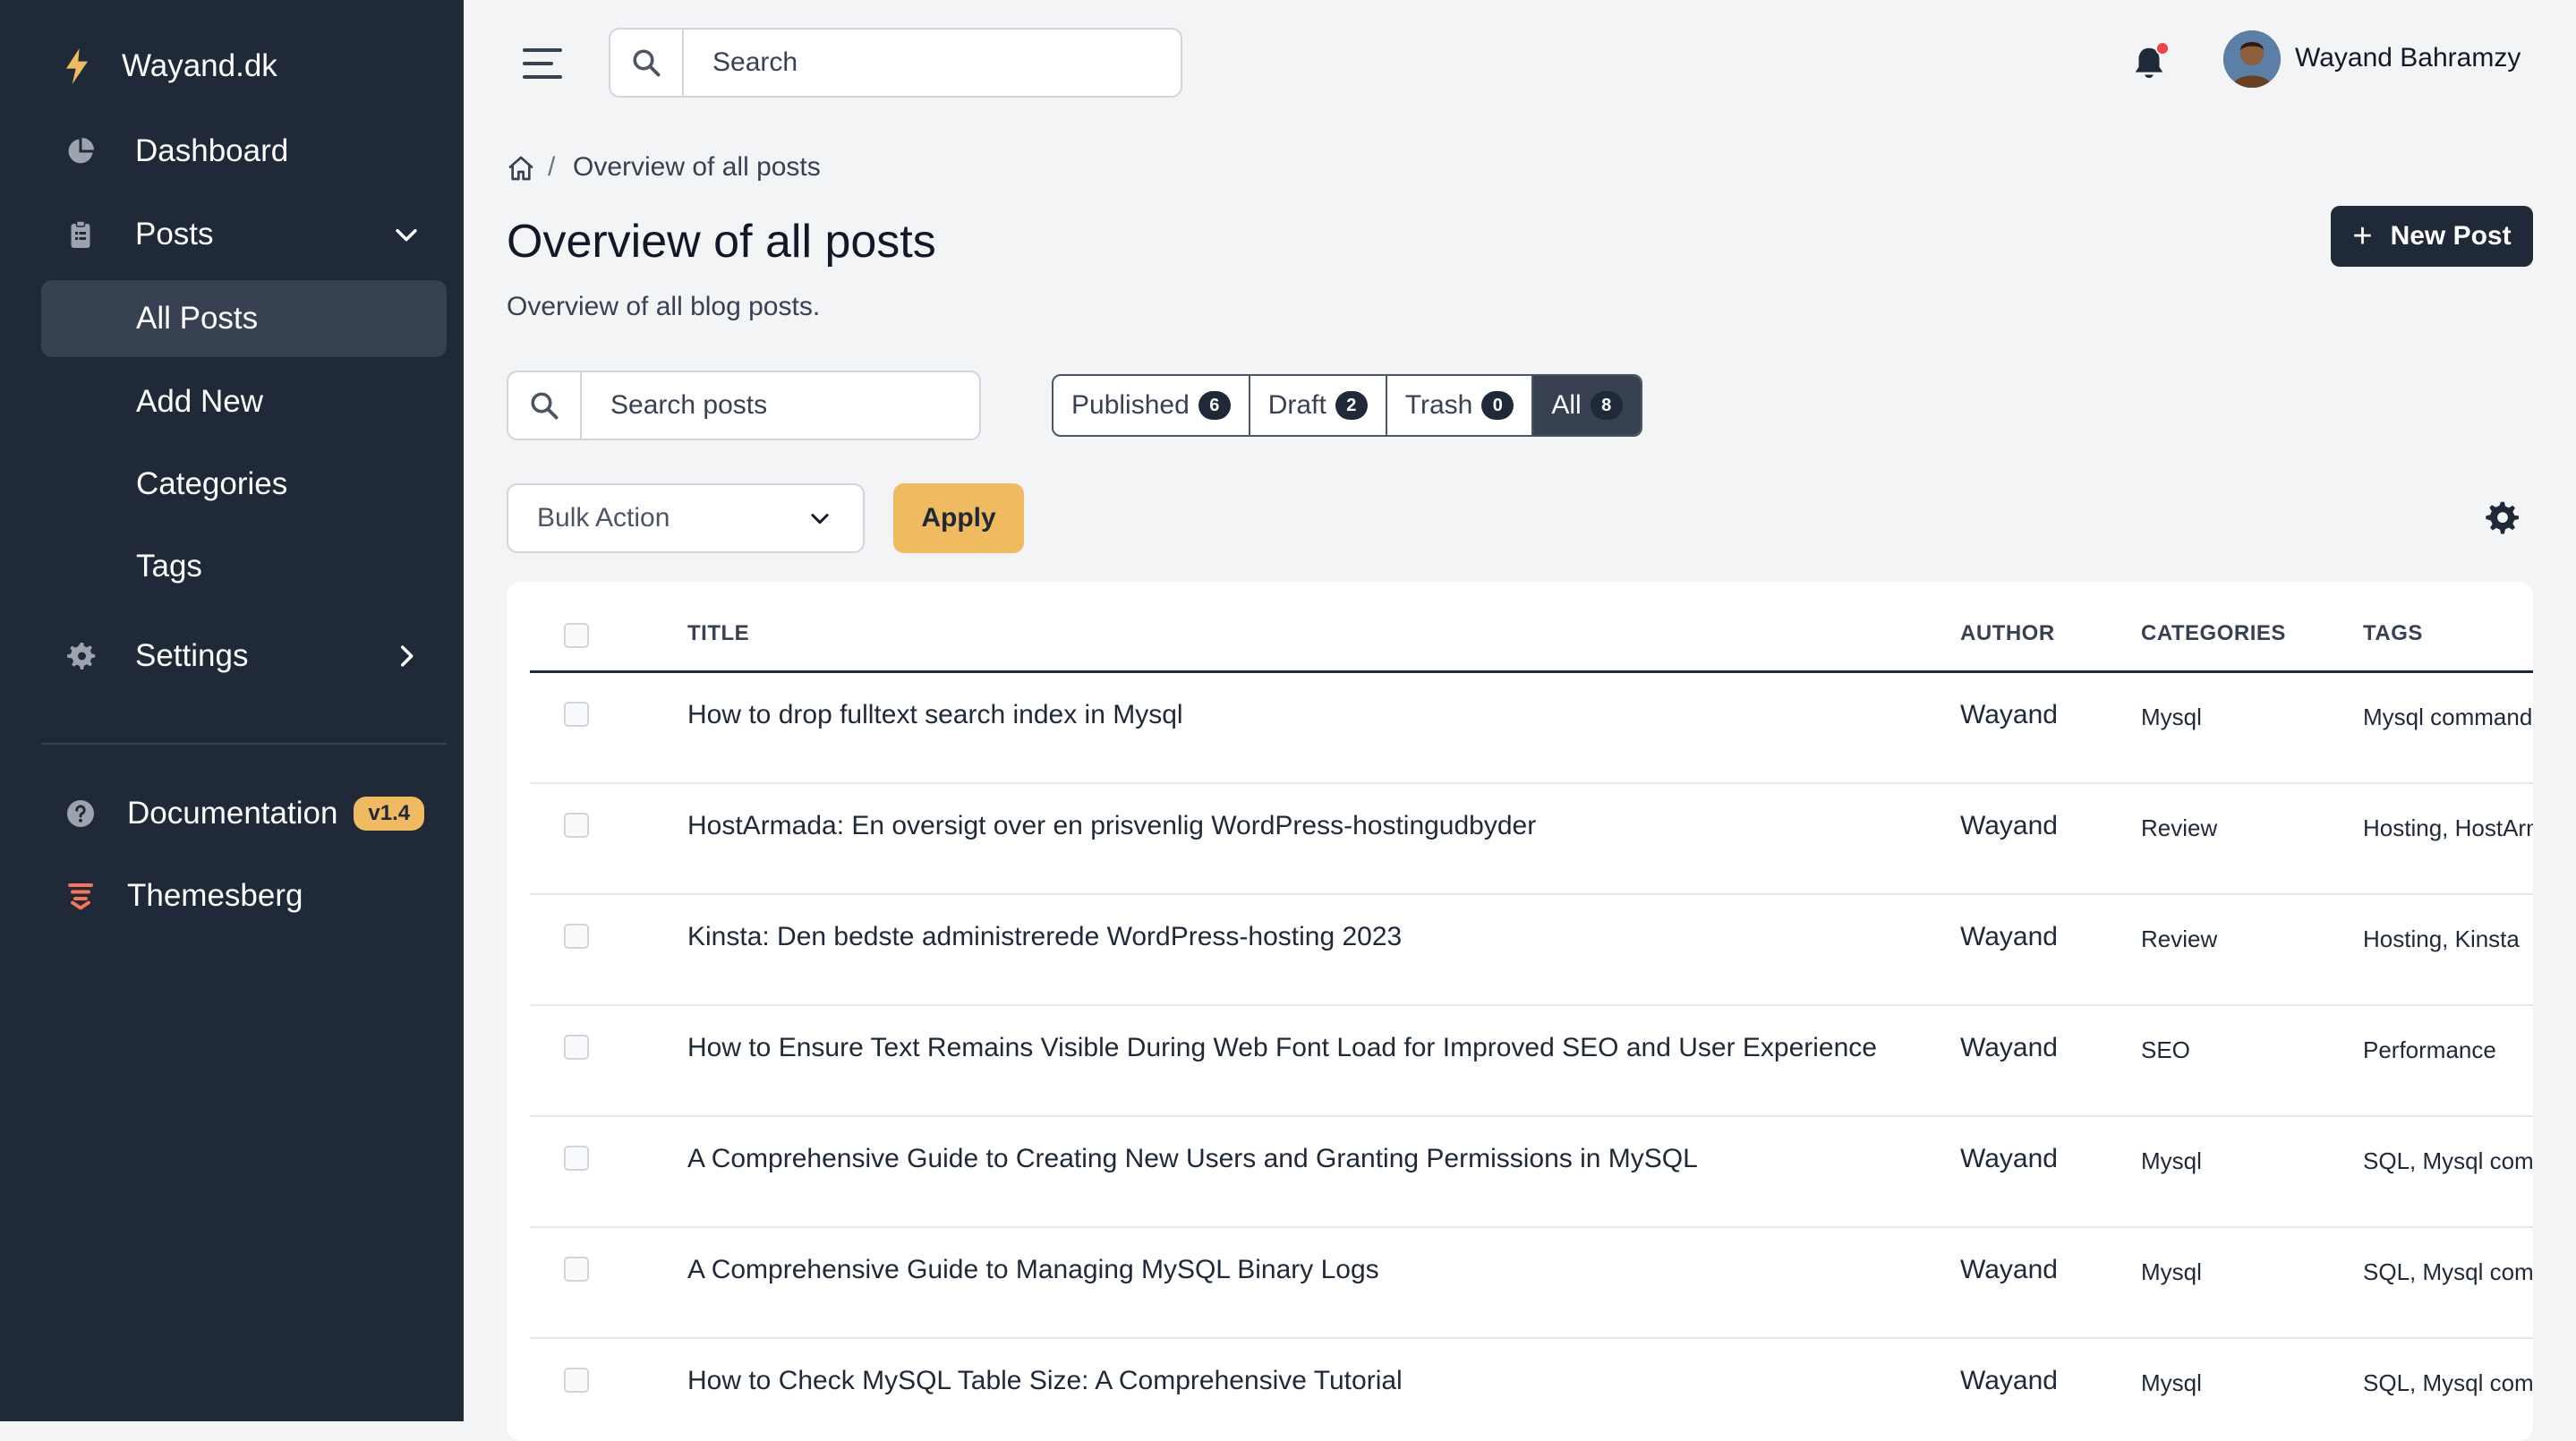 This screenshot has width=2576, height=1441. Describe the element at coordinates (77, 66) in the screenshot. I see `bolt-icon` at that location.